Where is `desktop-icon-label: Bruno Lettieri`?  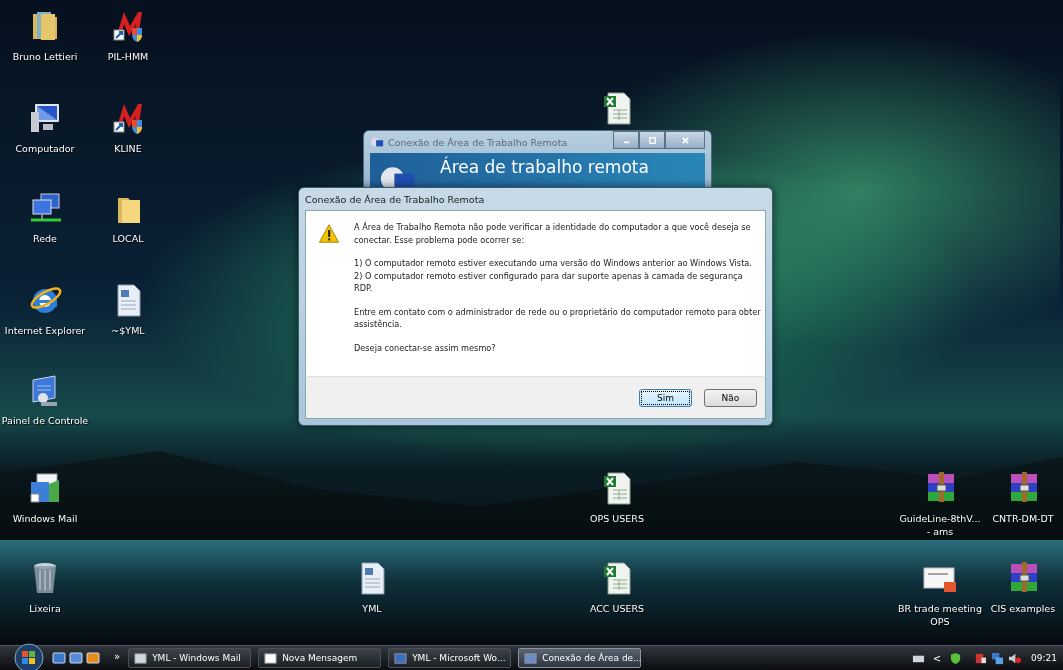
desktop-icon-label: Bruno Lettieri is located at coordinates (45, 56).